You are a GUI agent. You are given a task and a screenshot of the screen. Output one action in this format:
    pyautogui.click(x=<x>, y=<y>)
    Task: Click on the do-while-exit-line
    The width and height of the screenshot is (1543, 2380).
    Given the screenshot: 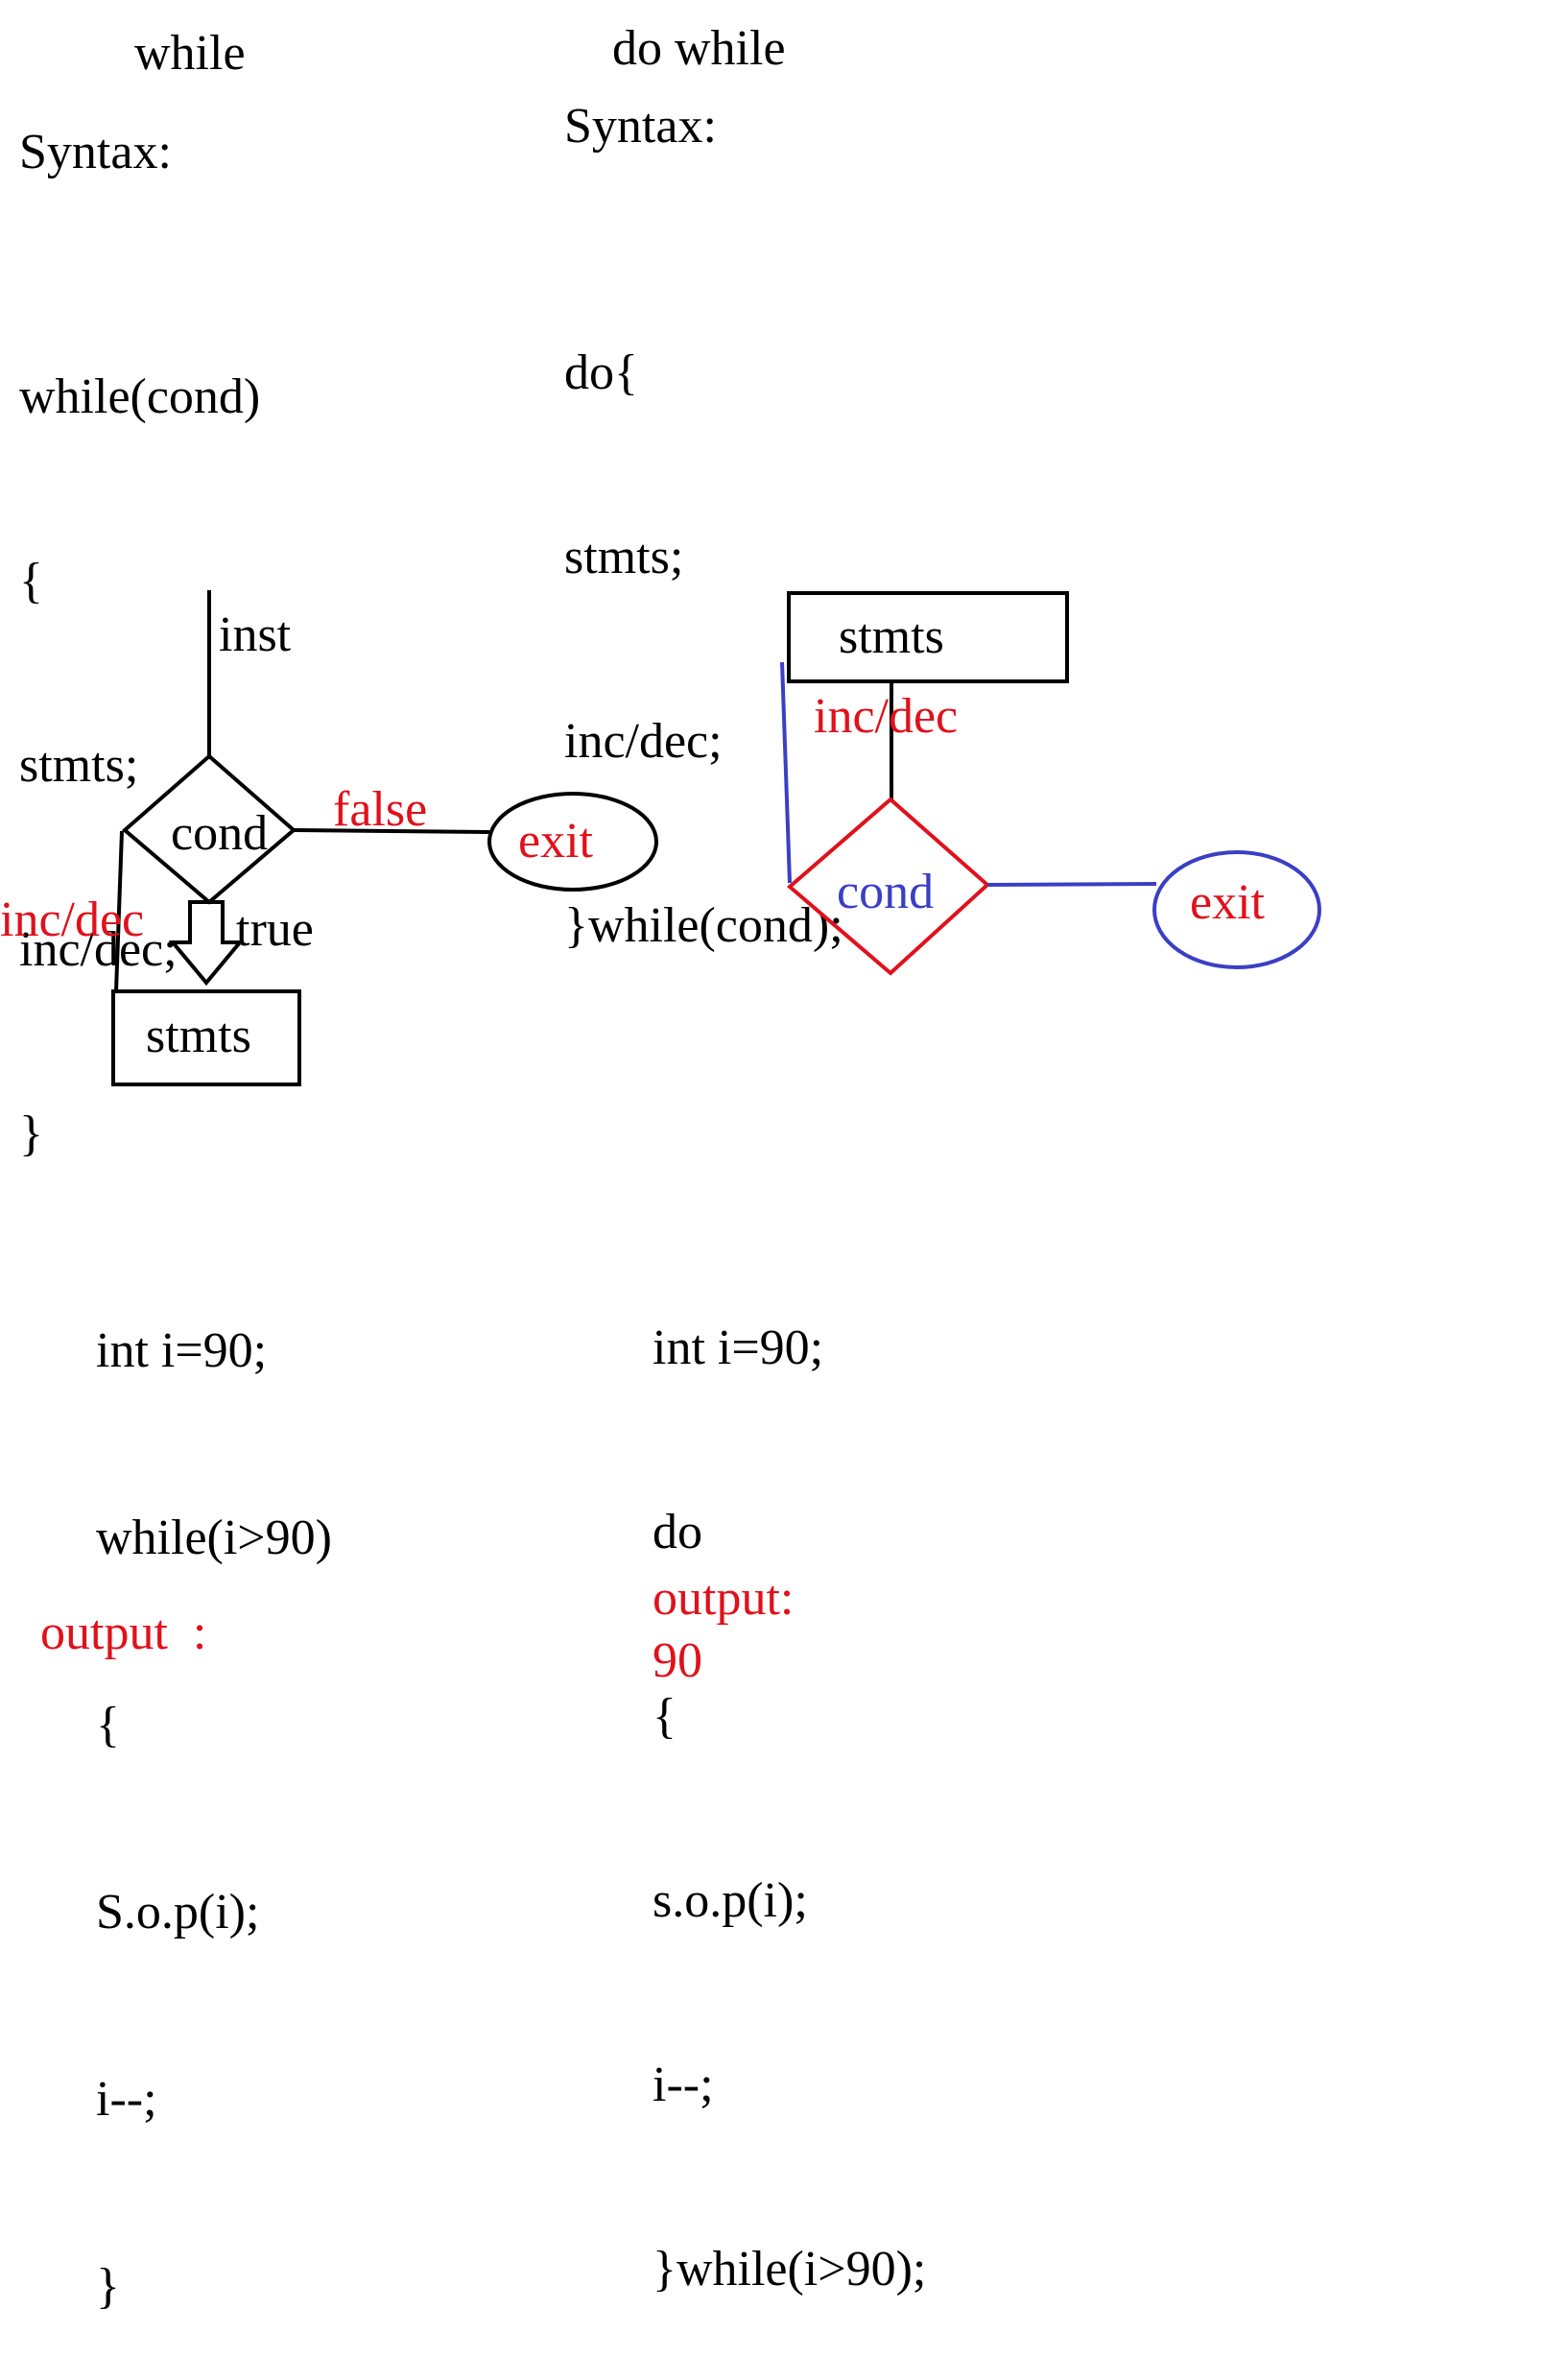 What is the action you would take?
    pyautogui.click(x=1071, y=885)
    